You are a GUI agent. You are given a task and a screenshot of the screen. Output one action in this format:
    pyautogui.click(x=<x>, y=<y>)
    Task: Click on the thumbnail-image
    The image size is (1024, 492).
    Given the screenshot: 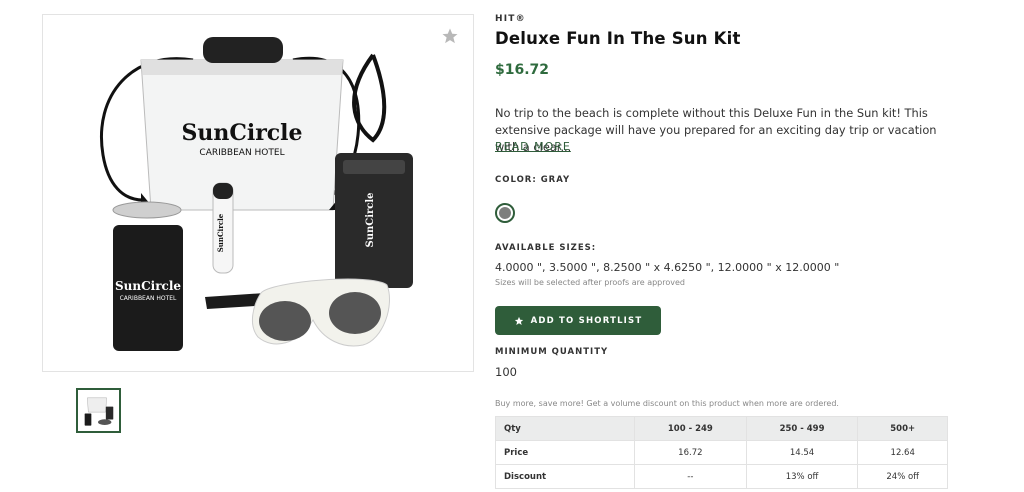 What is the action you would take?
    pyautogui.click(x=98, y=410)
    